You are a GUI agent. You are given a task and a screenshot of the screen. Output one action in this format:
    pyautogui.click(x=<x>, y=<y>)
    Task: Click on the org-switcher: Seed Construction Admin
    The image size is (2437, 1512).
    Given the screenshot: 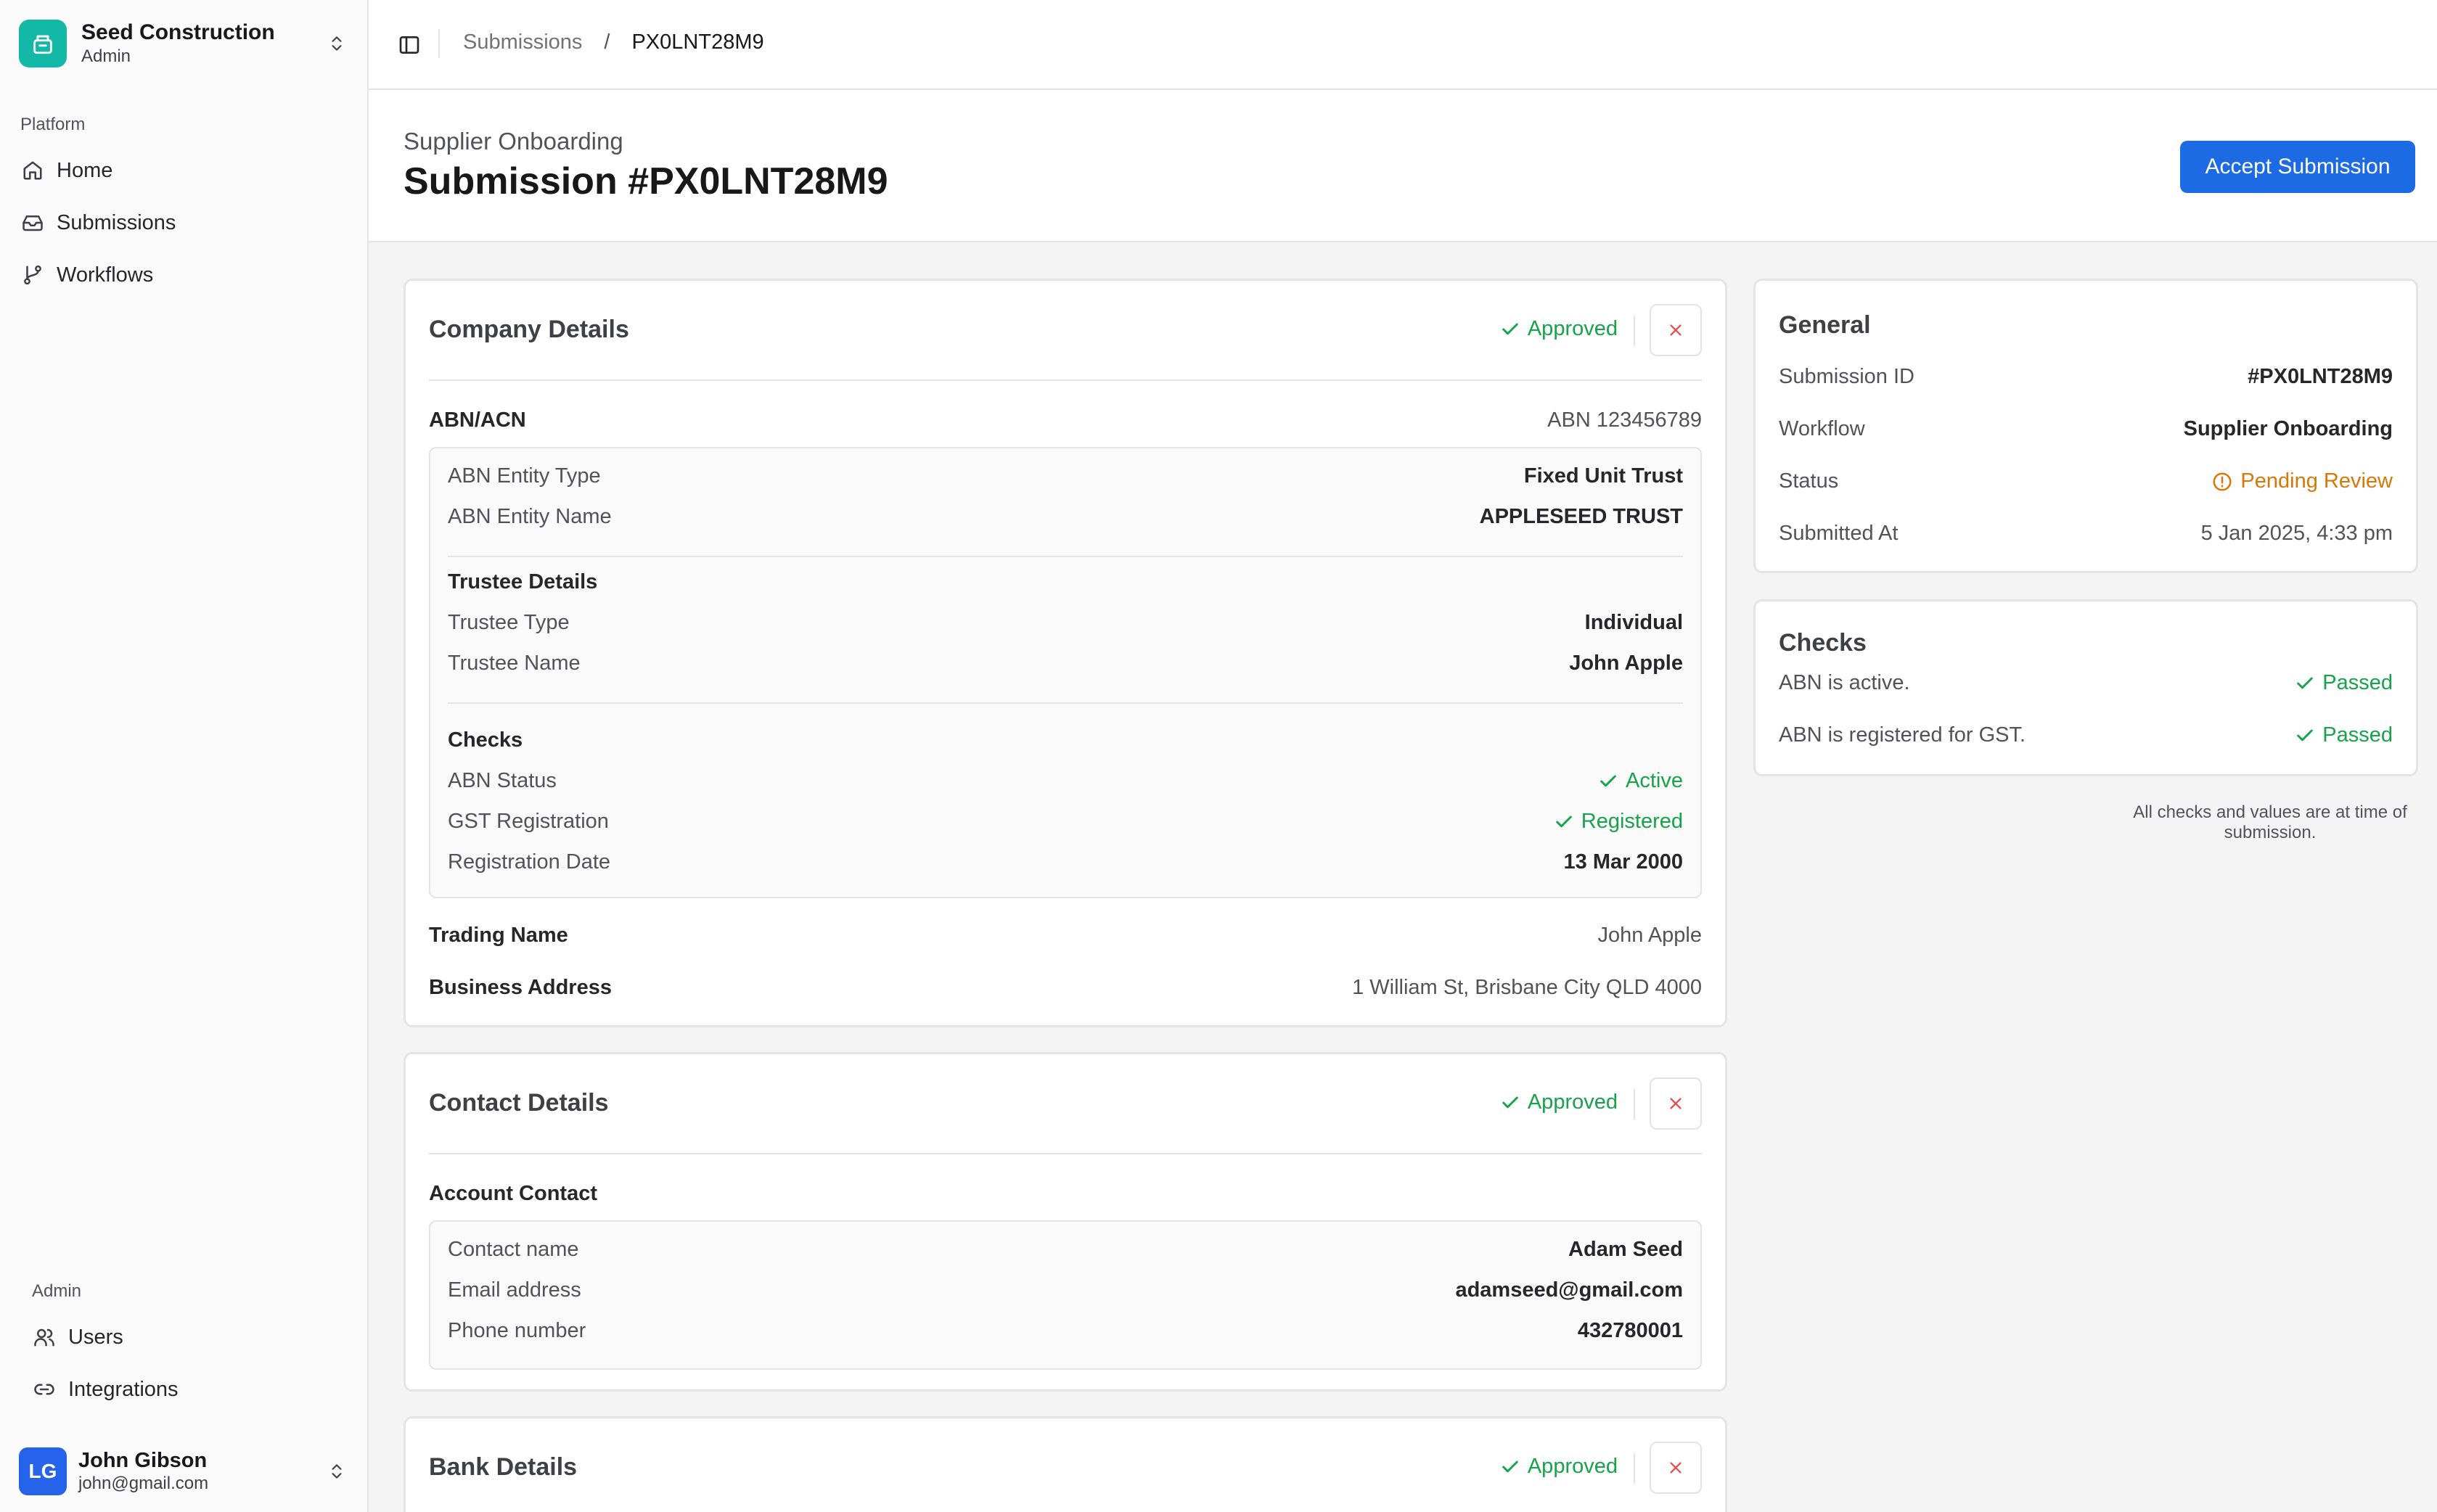 What is the action you would take?
    pyautogui.click(x=184, y=44)
    